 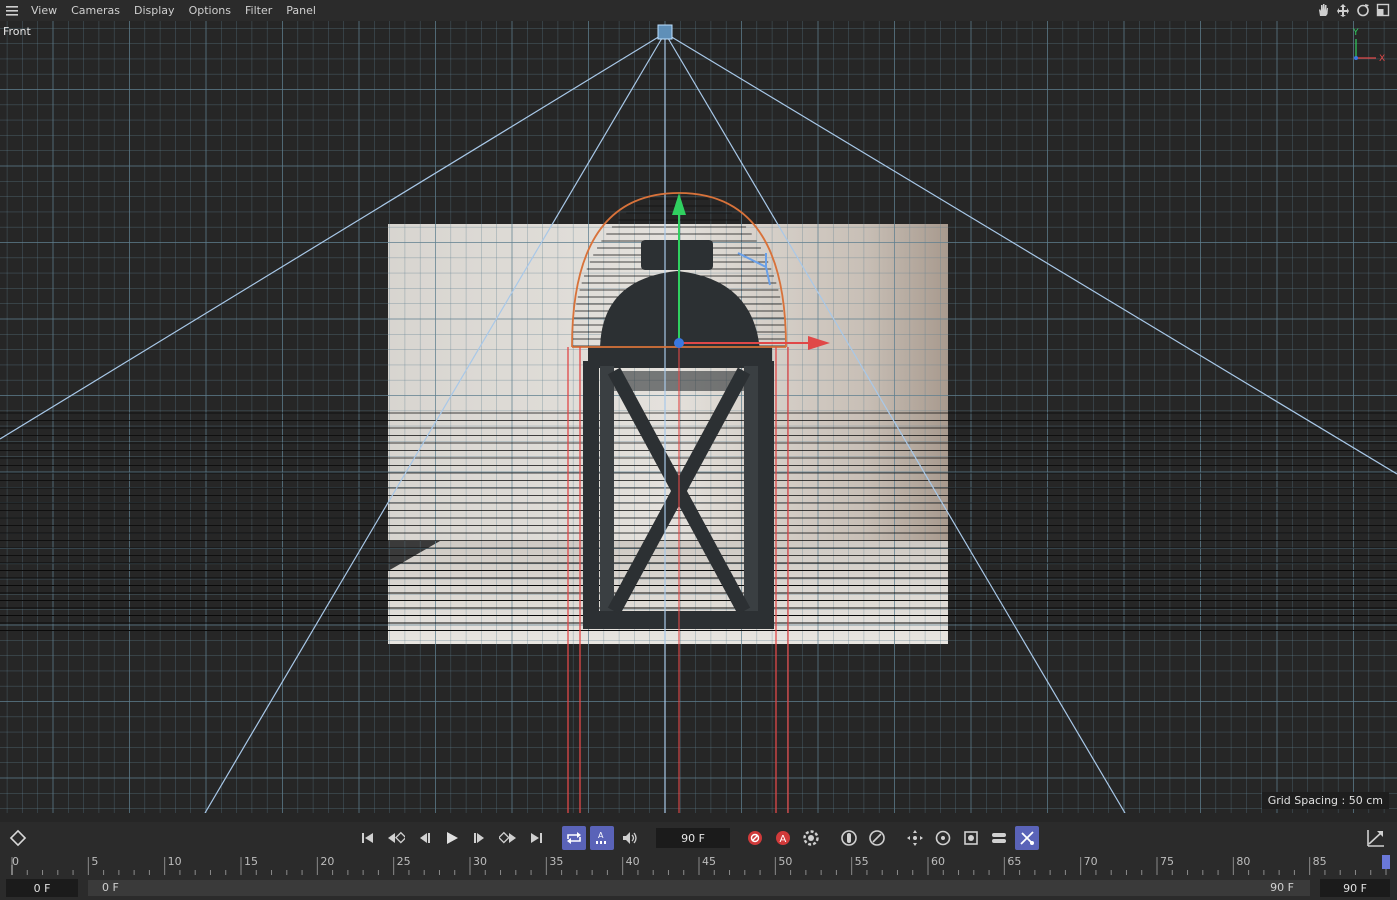 I want to click on menu-view: View, so click(x=44, y=10).